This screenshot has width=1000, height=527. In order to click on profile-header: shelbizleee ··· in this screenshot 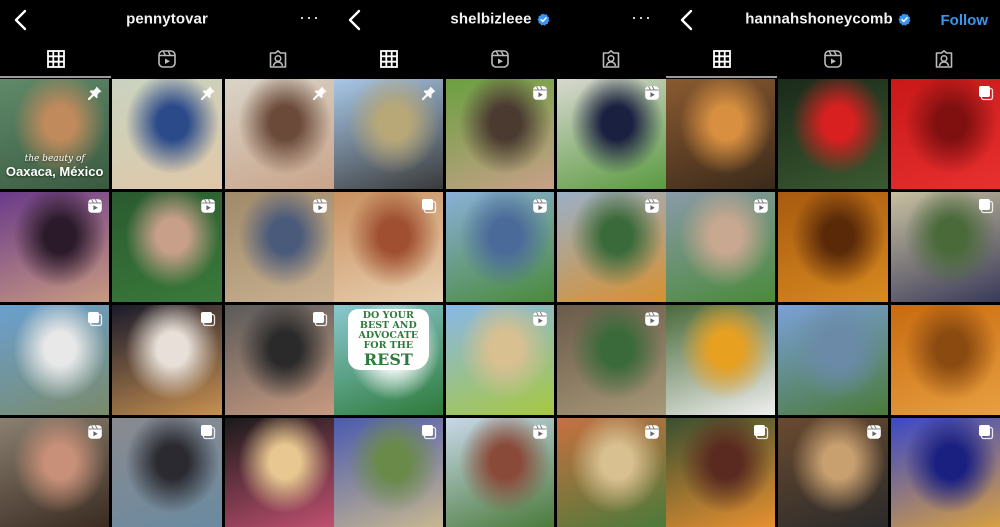, I will do `click(500, 20)`.